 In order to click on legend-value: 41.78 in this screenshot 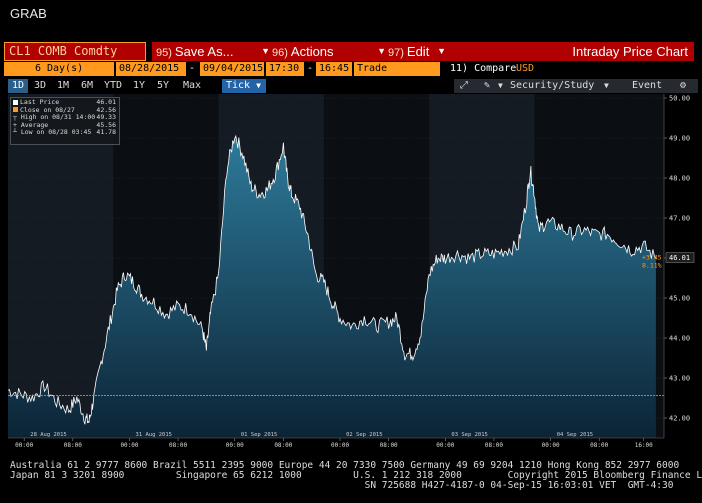, I will do `click(106, 132)`.